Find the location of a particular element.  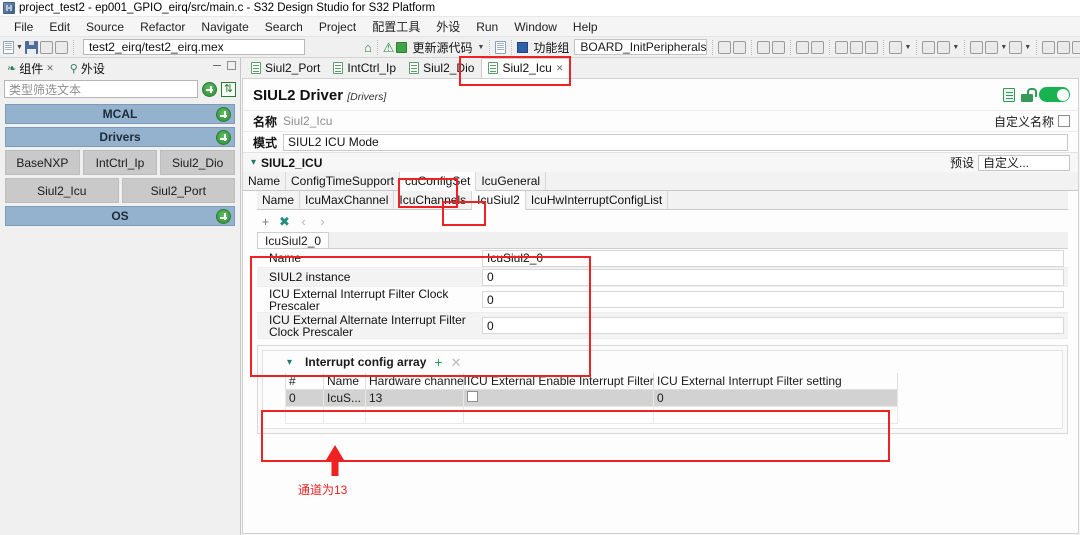

save-all-icon is located at coordinates (46, 47).